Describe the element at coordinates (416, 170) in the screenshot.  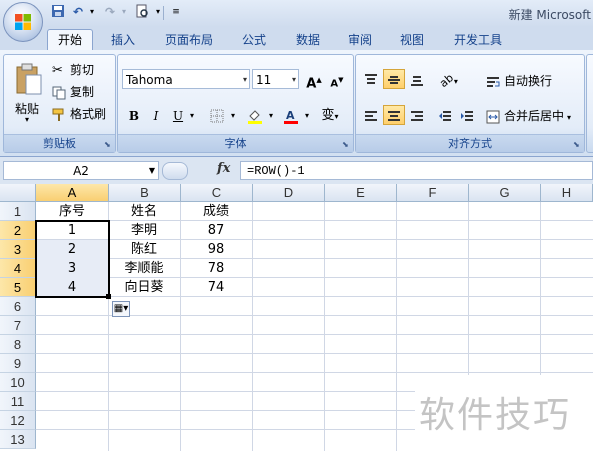
I see `formula-input: =ROW()-1` at that location.